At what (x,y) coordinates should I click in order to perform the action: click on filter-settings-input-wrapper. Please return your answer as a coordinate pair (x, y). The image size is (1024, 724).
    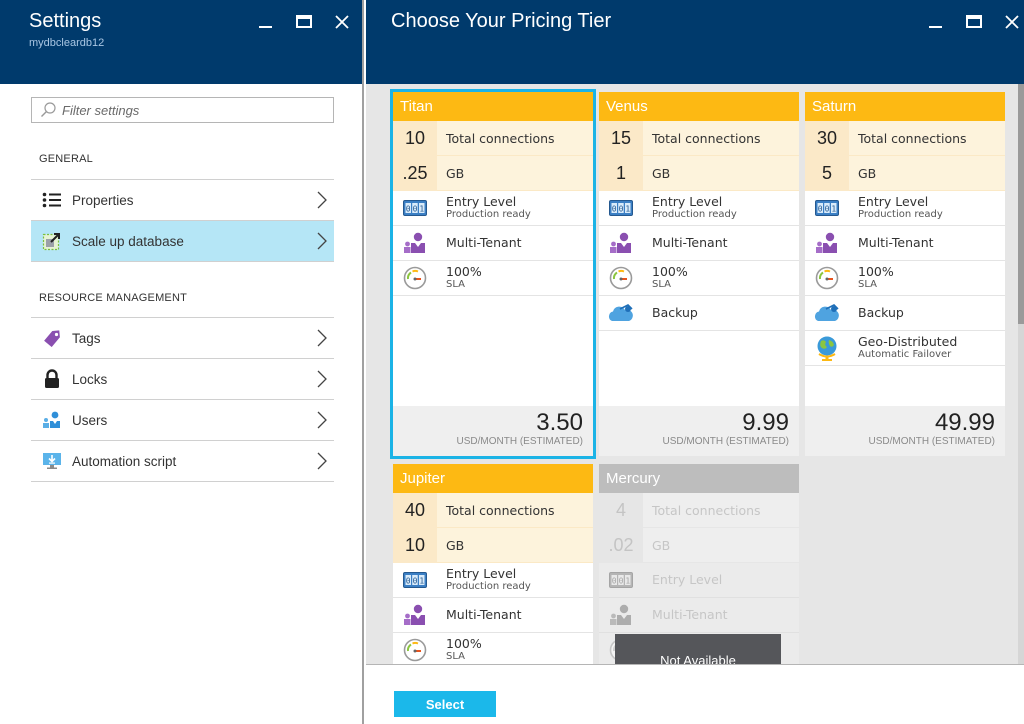
    Looking at the image, I should click on (182, 110).